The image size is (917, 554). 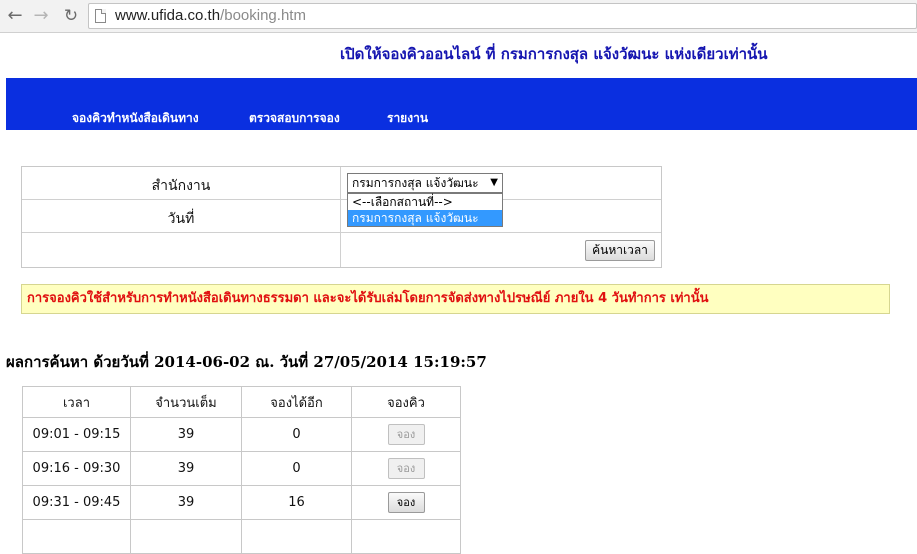 What do you see at coordinates (76, 402) in the screenshot?
I see `column-header-time: เวลา` at bounding box center [76, 402].